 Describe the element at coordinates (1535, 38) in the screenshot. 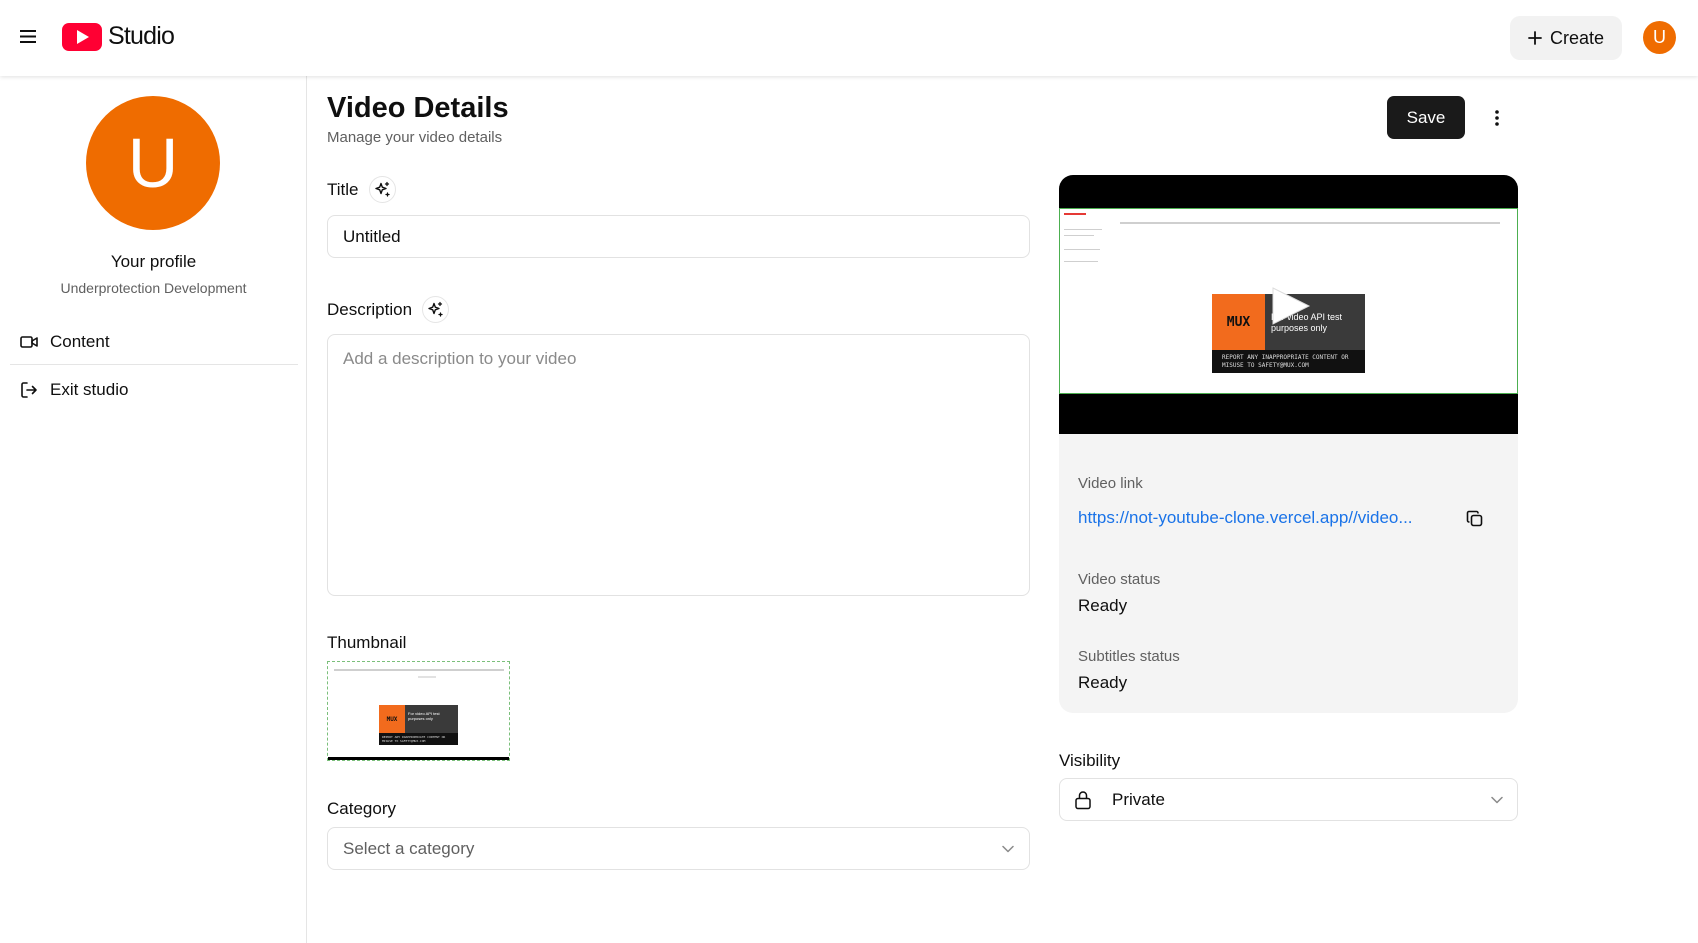

I see `plus-icon` at that location.